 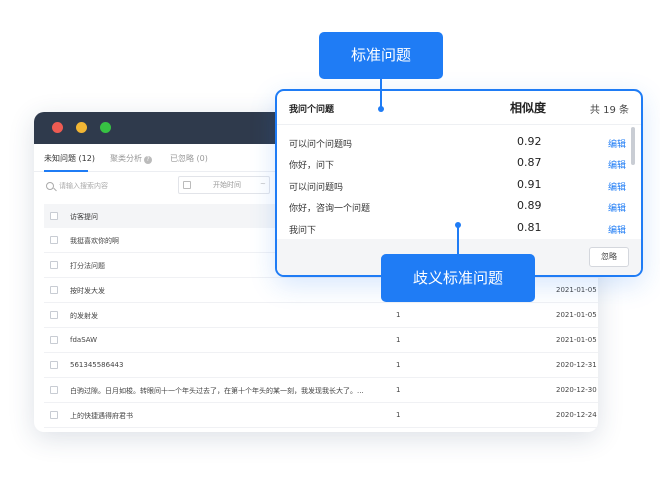 I want to click on row-date: 2020-12-31, so click(x=576, y=365).